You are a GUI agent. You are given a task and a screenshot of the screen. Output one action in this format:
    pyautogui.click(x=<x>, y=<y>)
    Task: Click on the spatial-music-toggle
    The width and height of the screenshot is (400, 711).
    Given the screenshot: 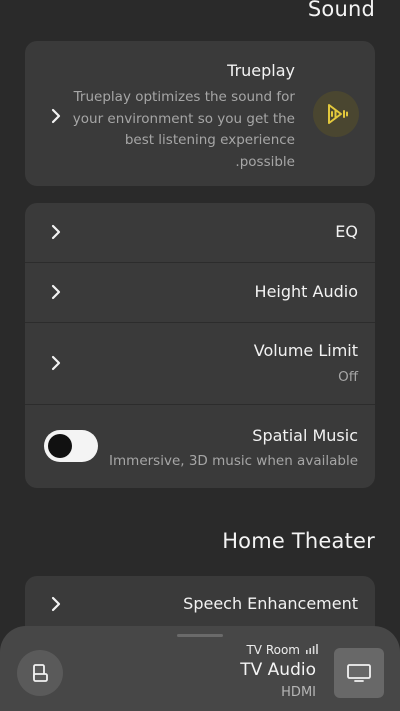 What is the action you would take?
    pyautogui.click(x=71, y=446)
    